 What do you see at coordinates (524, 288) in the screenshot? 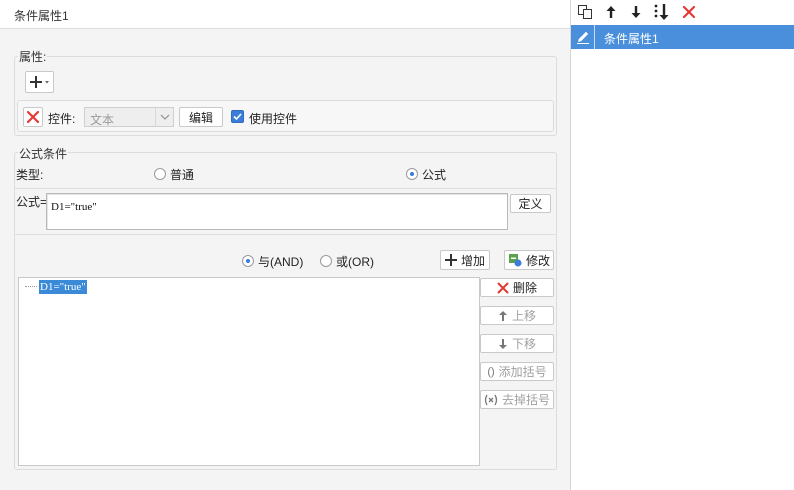
I see `delete-condition-button-label: 删除` at bounding box center [524, 288].